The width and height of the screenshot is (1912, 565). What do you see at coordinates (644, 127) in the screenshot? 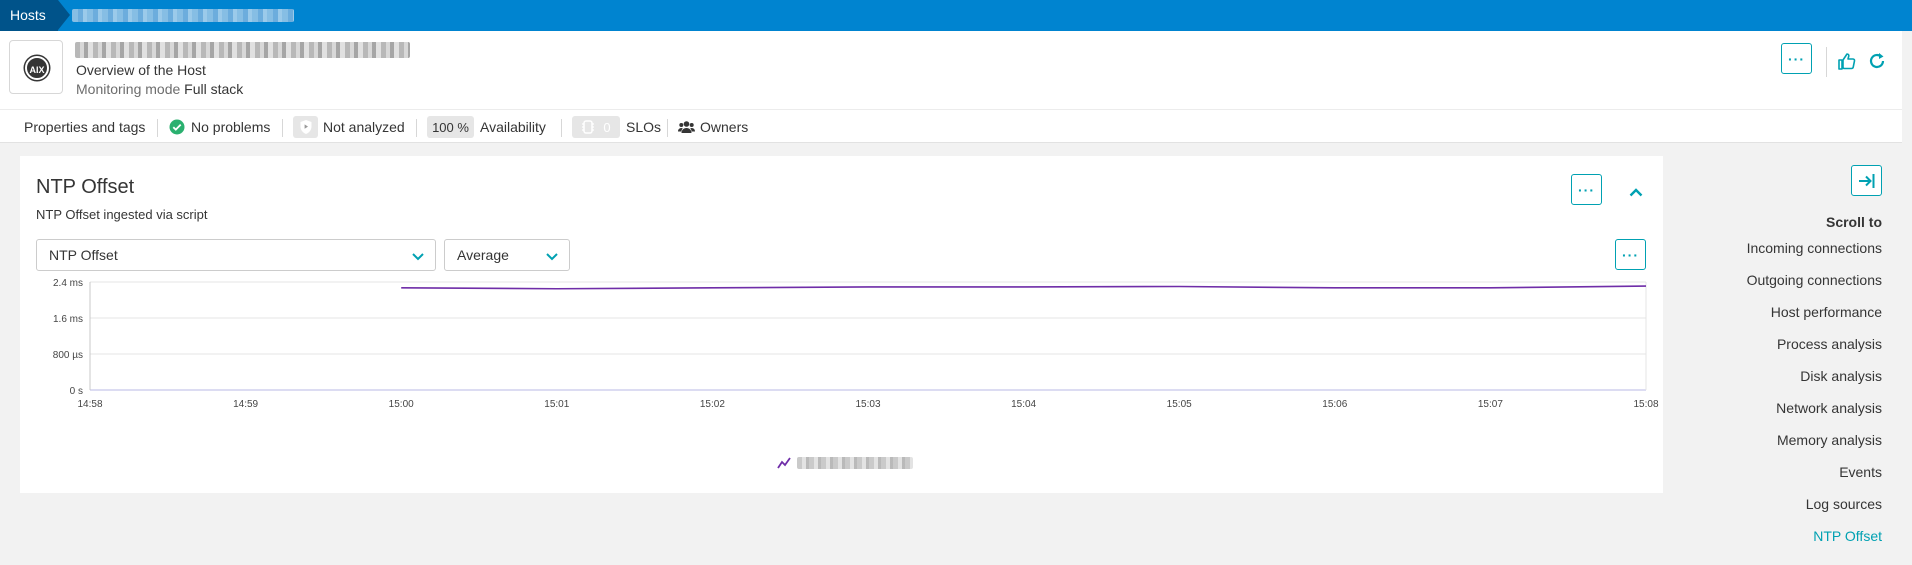
I see `slo-label: SLOs` at bounding box center [644, 127].